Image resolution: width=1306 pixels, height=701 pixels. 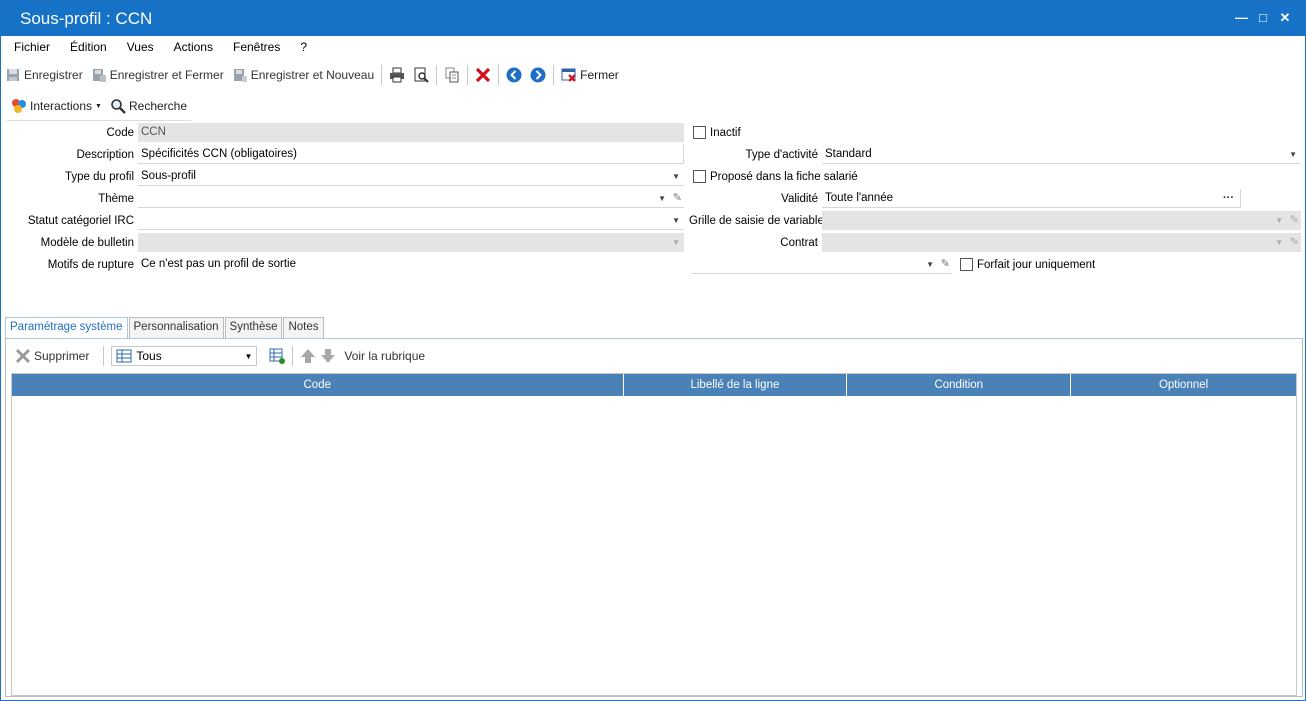 What do you see at coordinates (308, 356) in the screenshot?
I see `move-up-button` at bounding box center [308, 356].